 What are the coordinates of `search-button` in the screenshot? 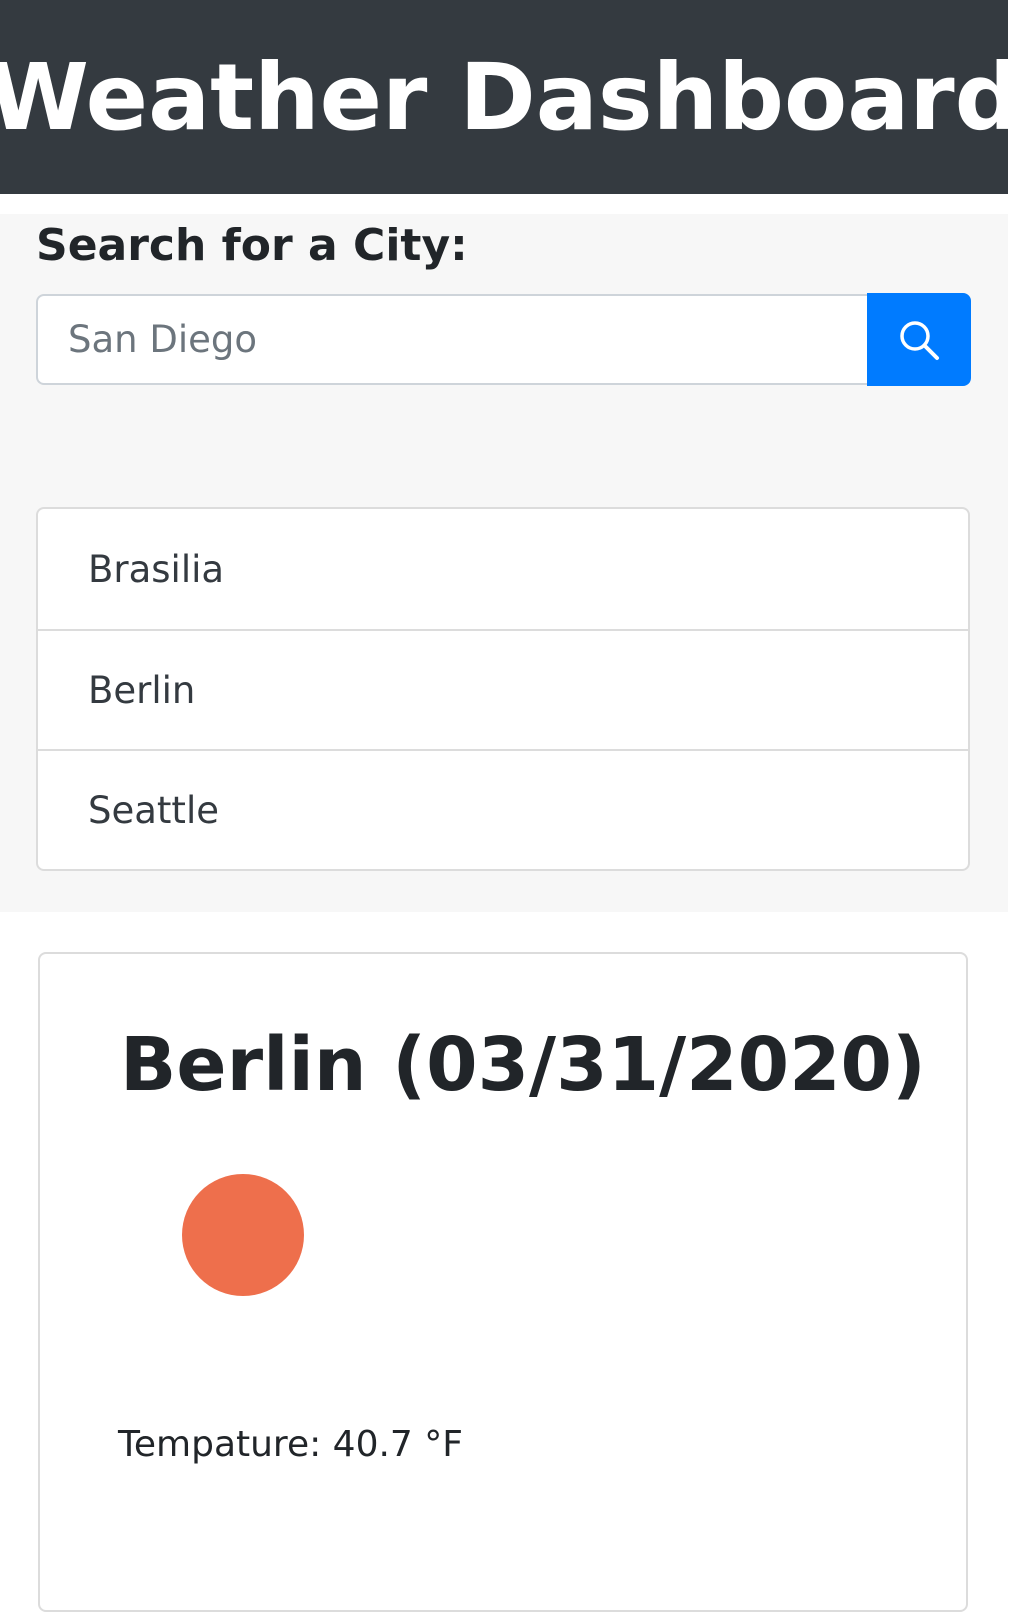 It's located at (919, 339).